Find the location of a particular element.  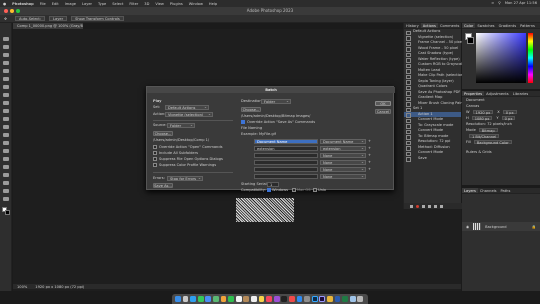

excel-icon is located at coordinates (345, 299).